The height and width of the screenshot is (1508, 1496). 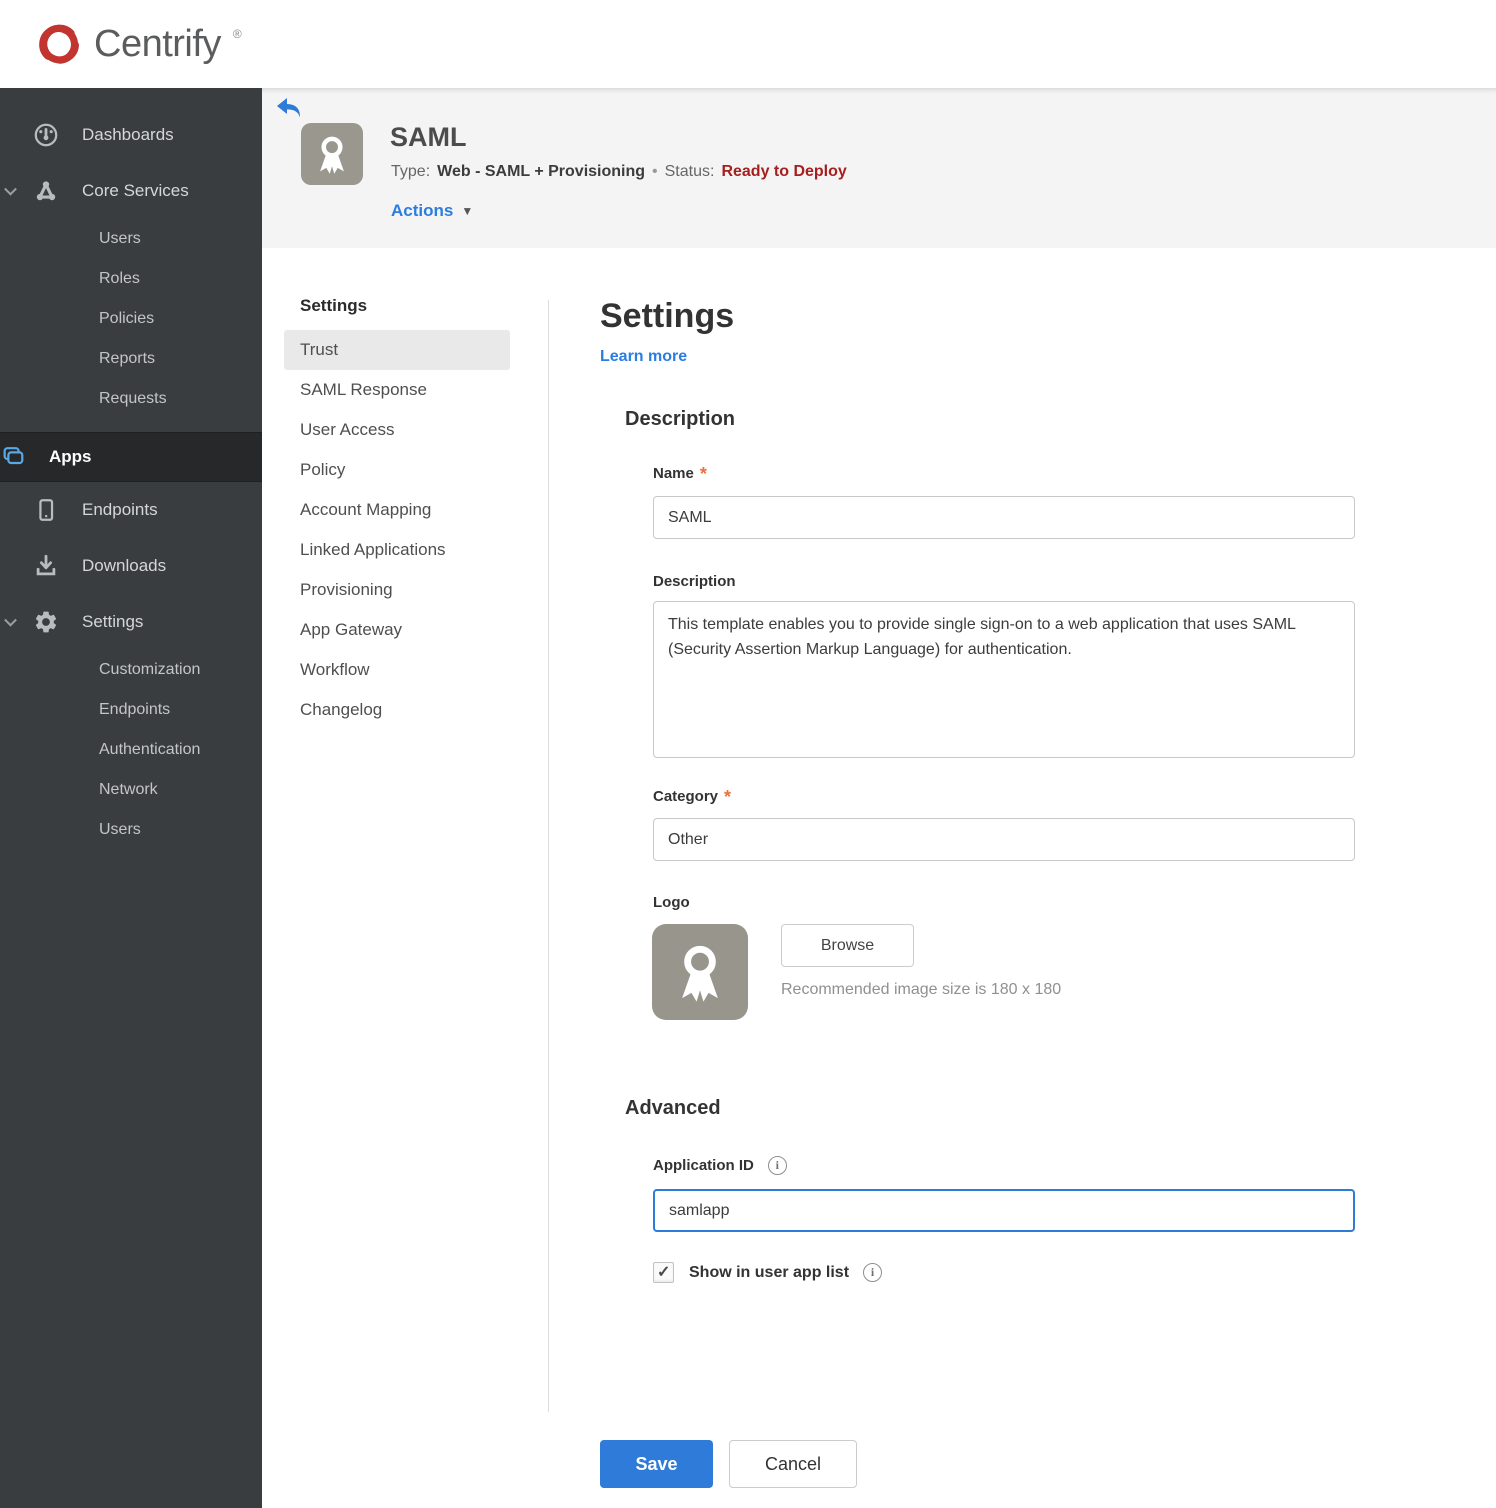 I want to click on top-bar: Centrify ®, so click(x=748, y=44).